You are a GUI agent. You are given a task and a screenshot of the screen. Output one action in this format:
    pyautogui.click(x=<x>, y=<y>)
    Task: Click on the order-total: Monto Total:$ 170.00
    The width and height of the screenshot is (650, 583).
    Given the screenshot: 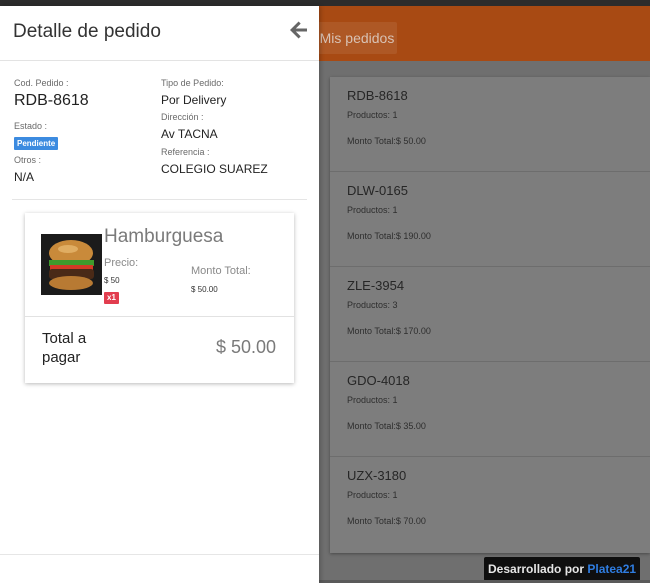 What is the action you would take?
    pyautogui.click(x=389, y=331)
    